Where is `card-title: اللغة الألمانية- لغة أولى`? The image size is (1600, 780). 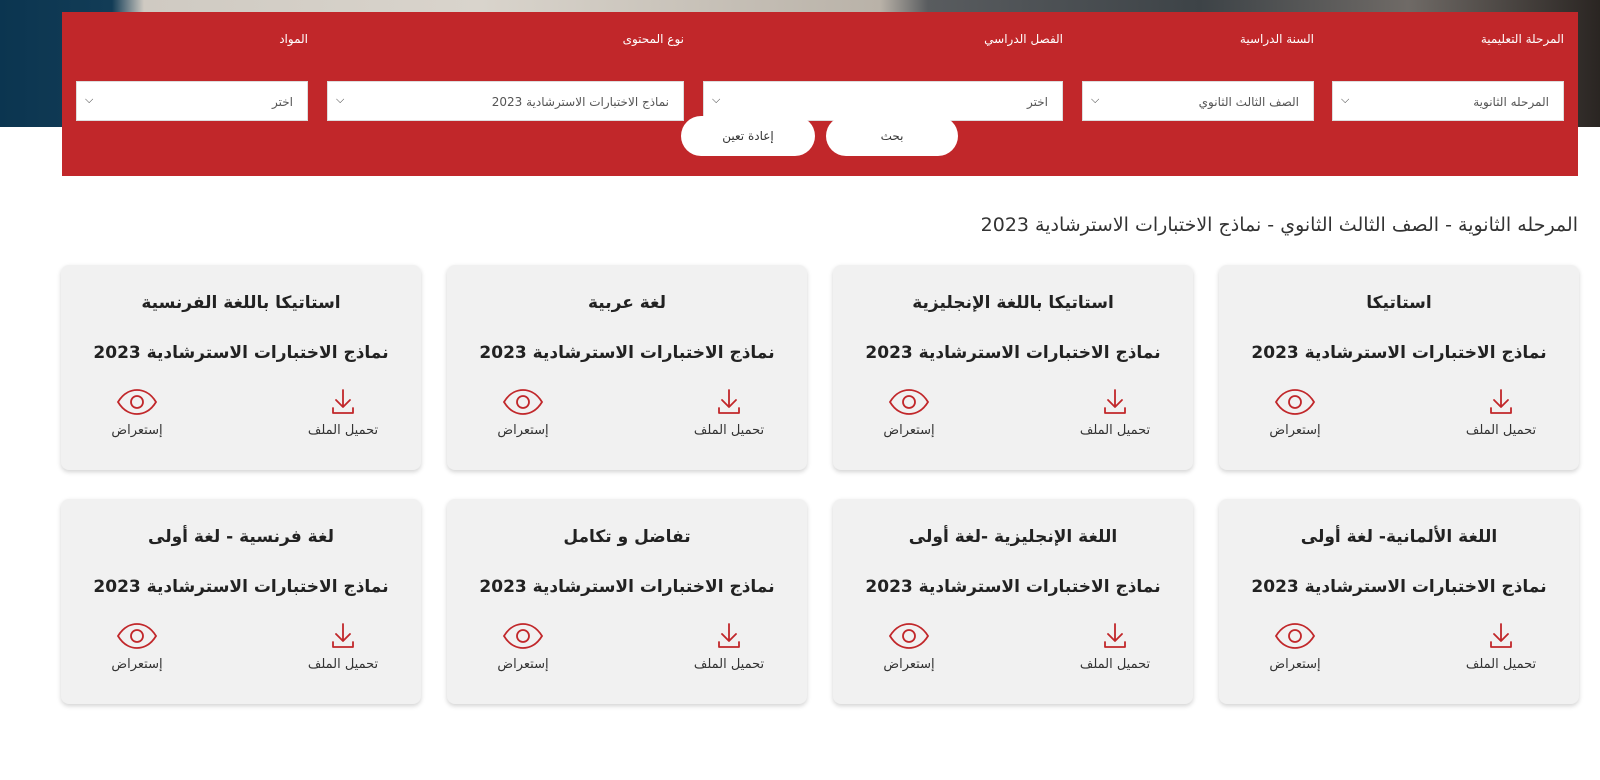
card-title: اللغة الألمانية- لغة أولى is located at coordinates (1399, 537).